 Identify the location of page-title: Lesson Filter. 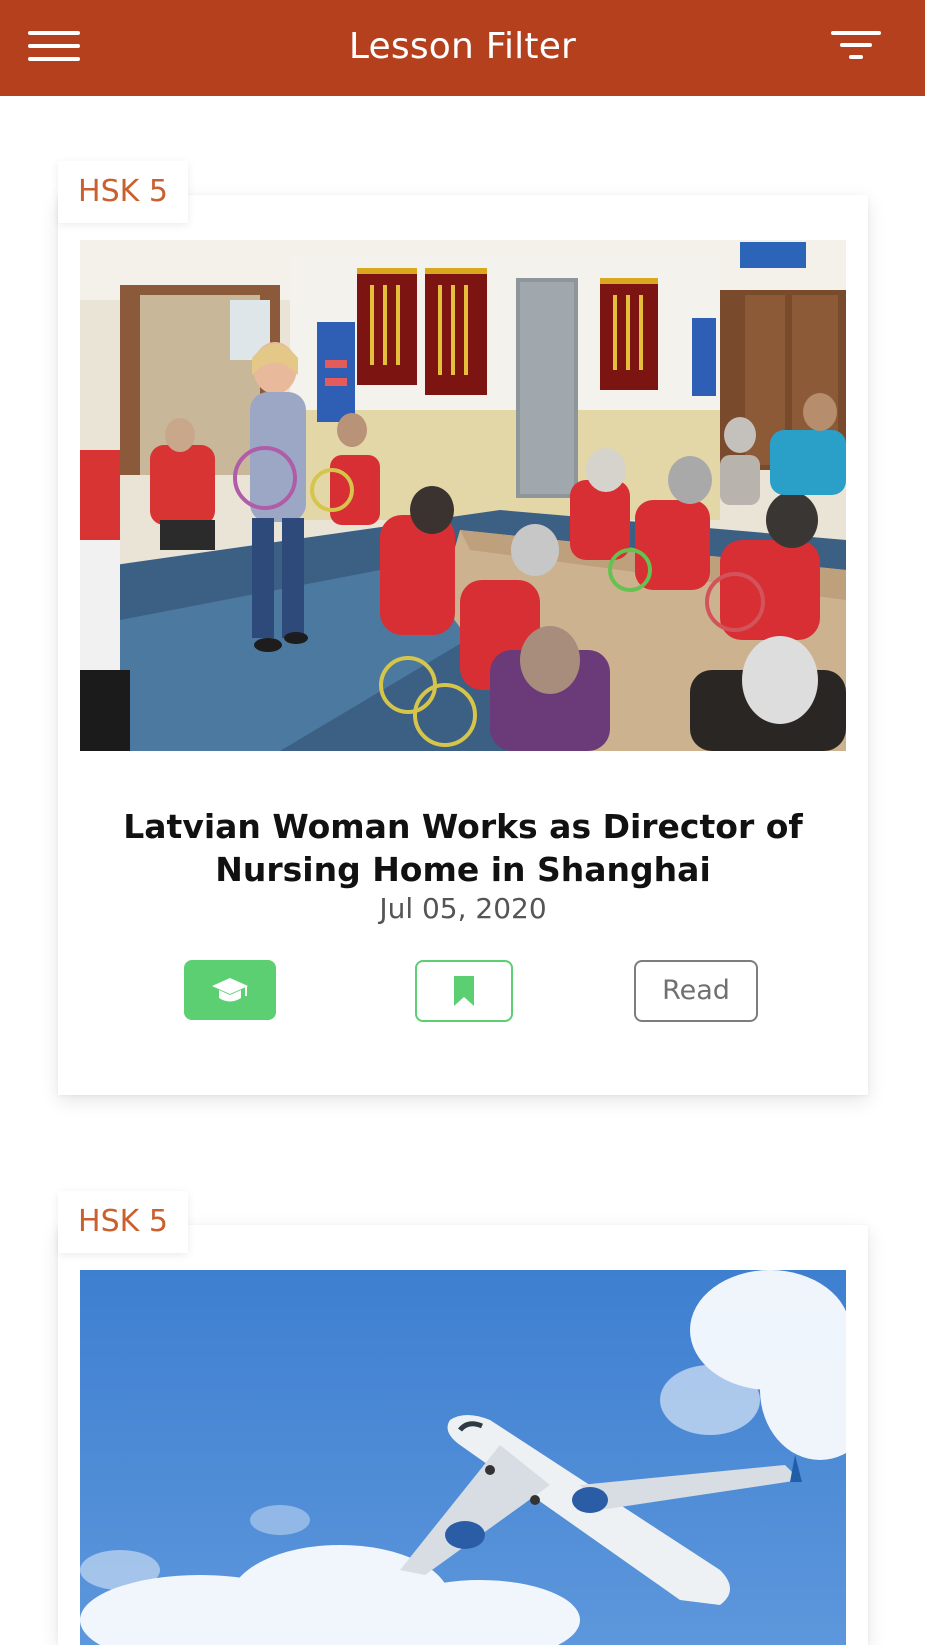
(462, 46).